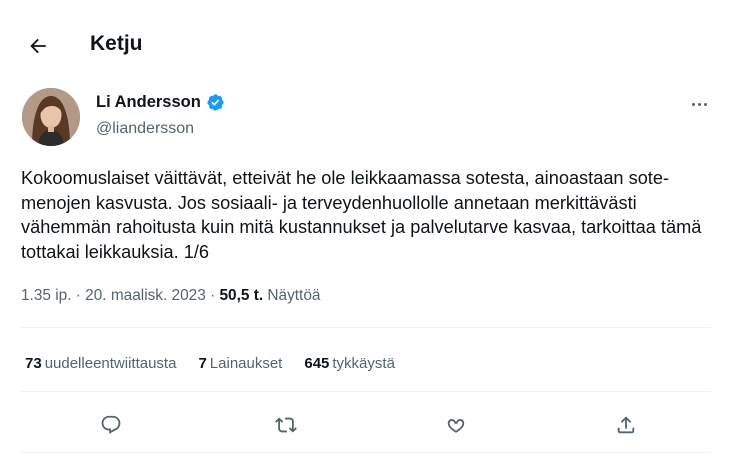 The width and height of the screenshot is (731, 469). Describe the element at coordinates (33, 363) in the screenshot. I see `retweets-count: 73` at that location.